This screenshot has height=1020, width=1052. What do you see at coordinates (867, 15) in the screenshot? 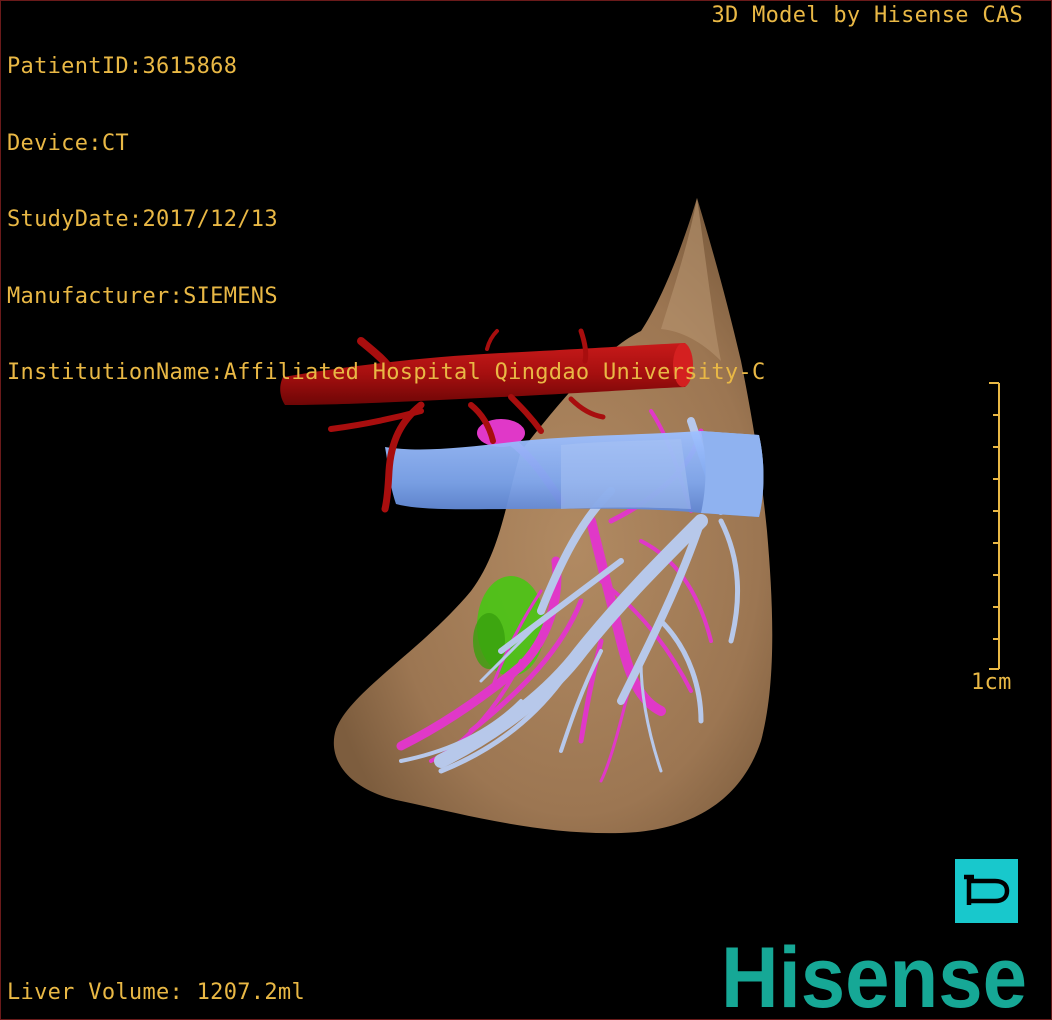
I see `model-credit: 3D Model by Hisense CAS` at bounding box center [867, 15].